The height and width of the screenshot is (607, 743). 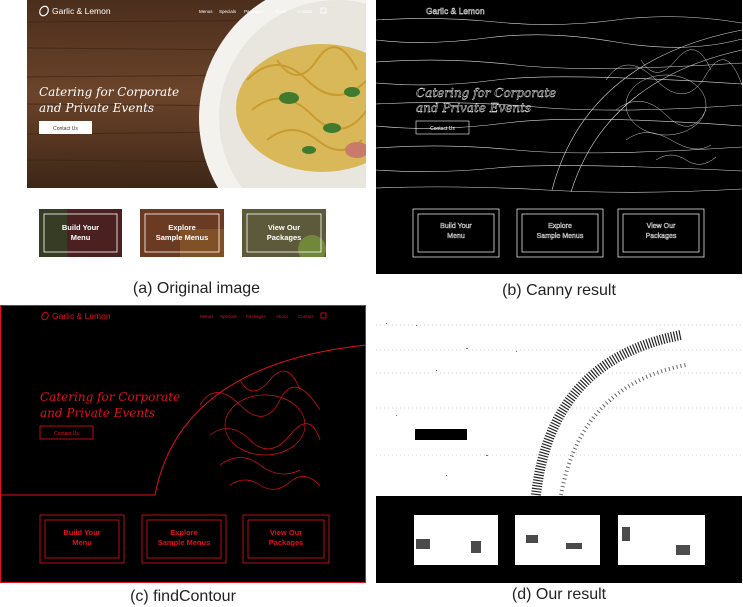 I want to click on svg-text: Specials, so click(x=229, y=316).